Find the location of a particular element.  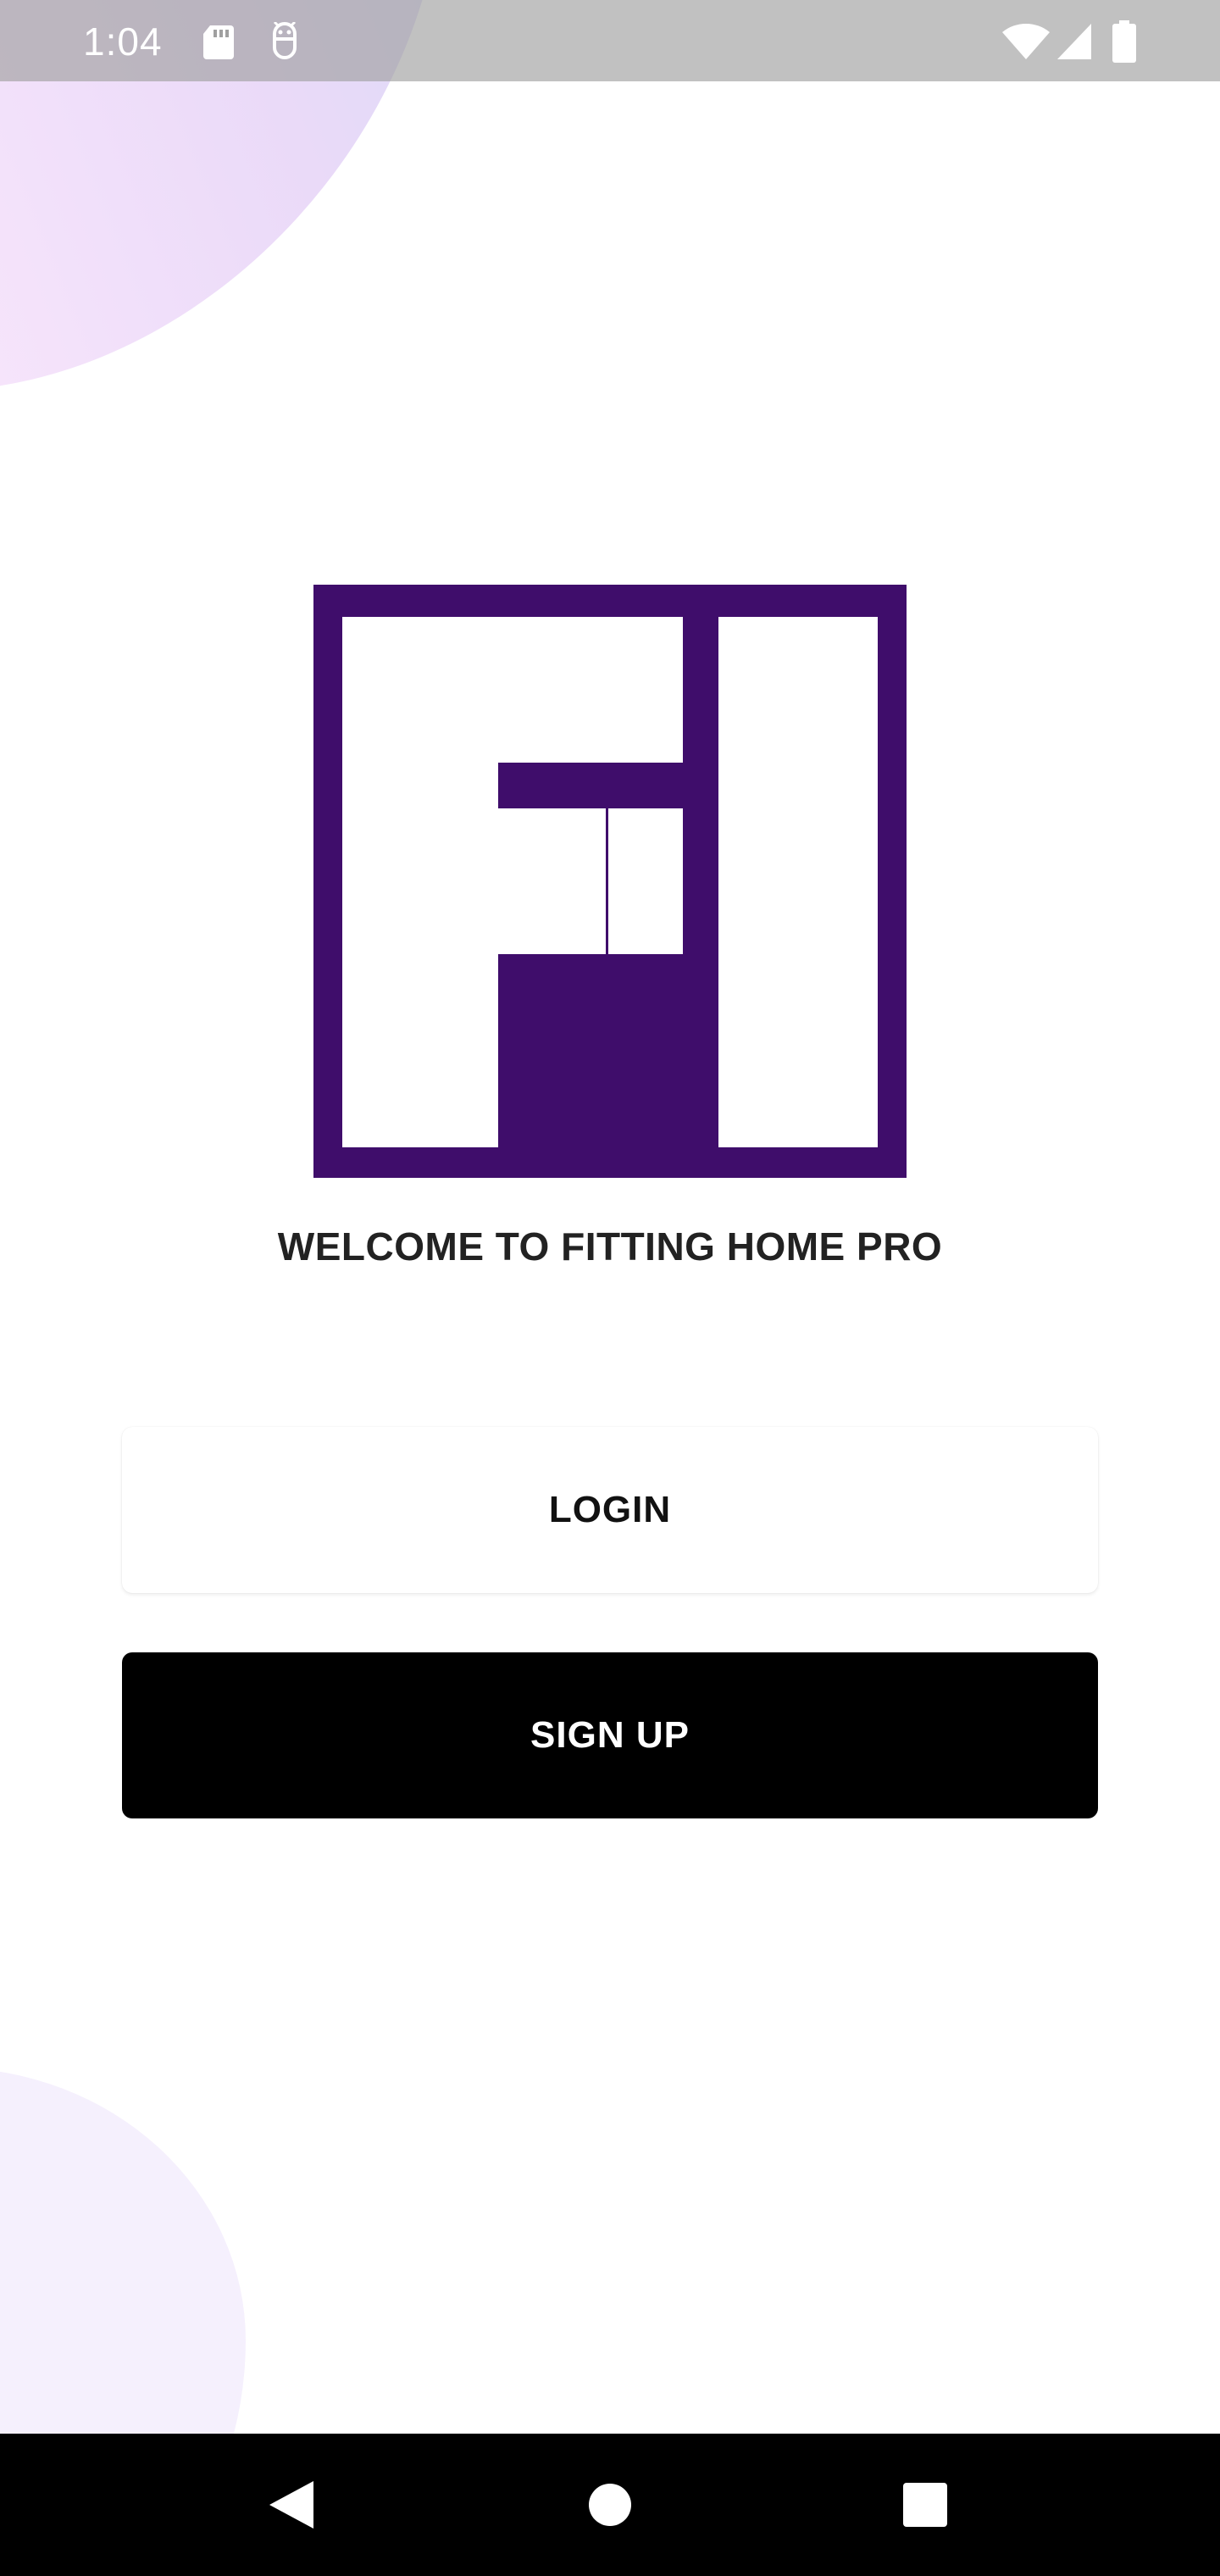

battery-icon is located at coordinates (1124, 41).